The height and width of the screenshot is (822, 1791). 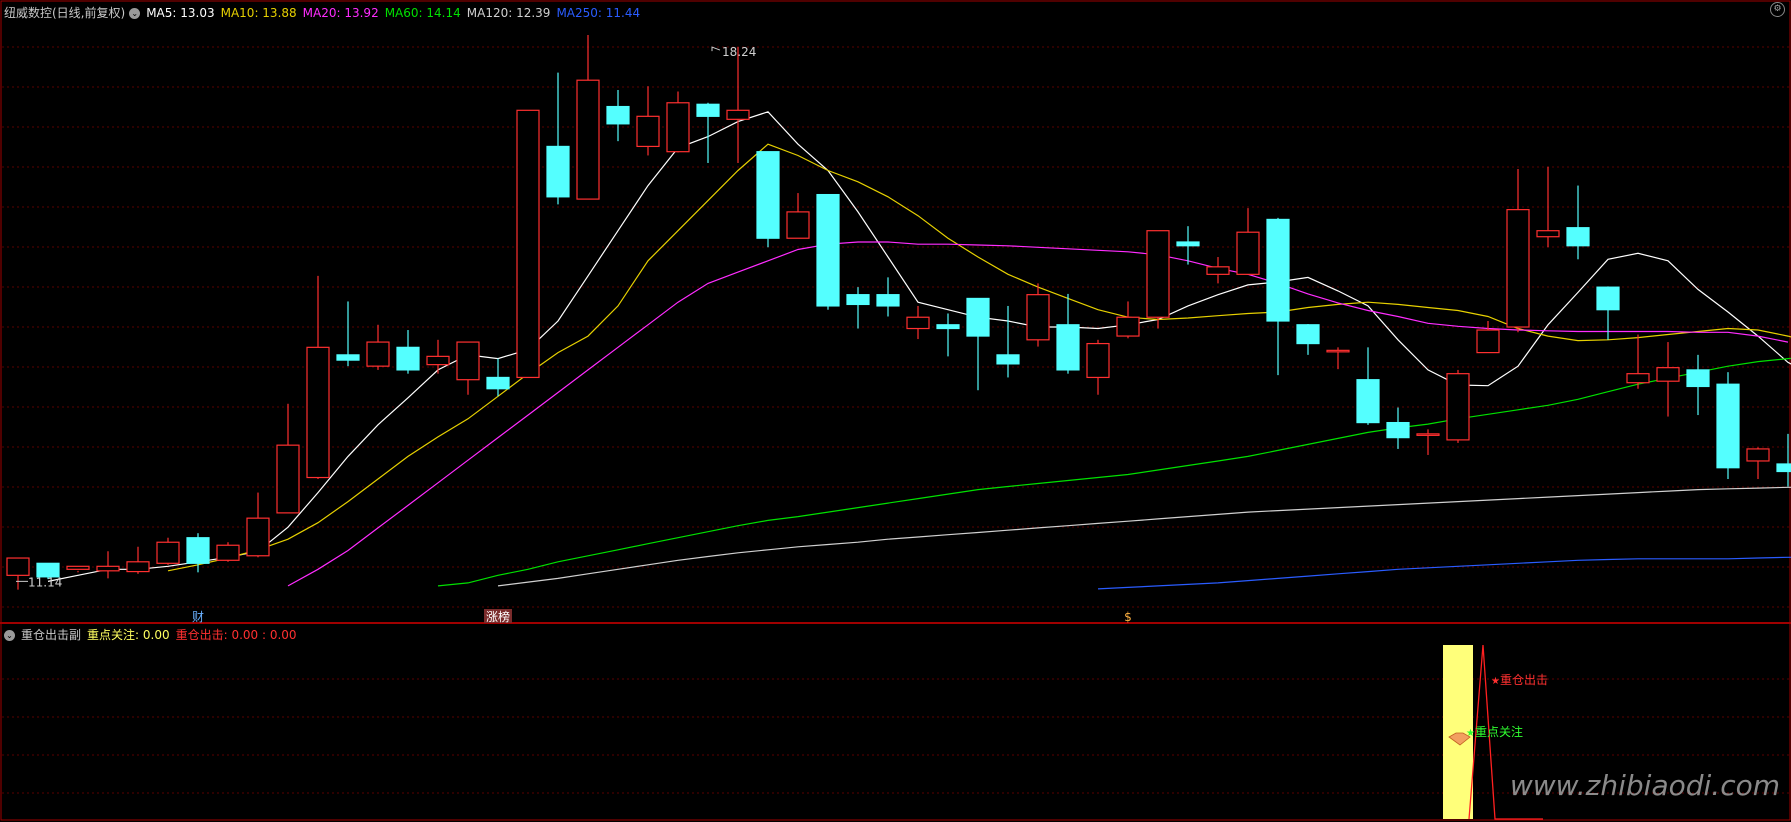 What do you see at coordinates (598, 13) in the screenshot?
I see `ma-label: MA250: 11.44` at bounding box center [598, 13].